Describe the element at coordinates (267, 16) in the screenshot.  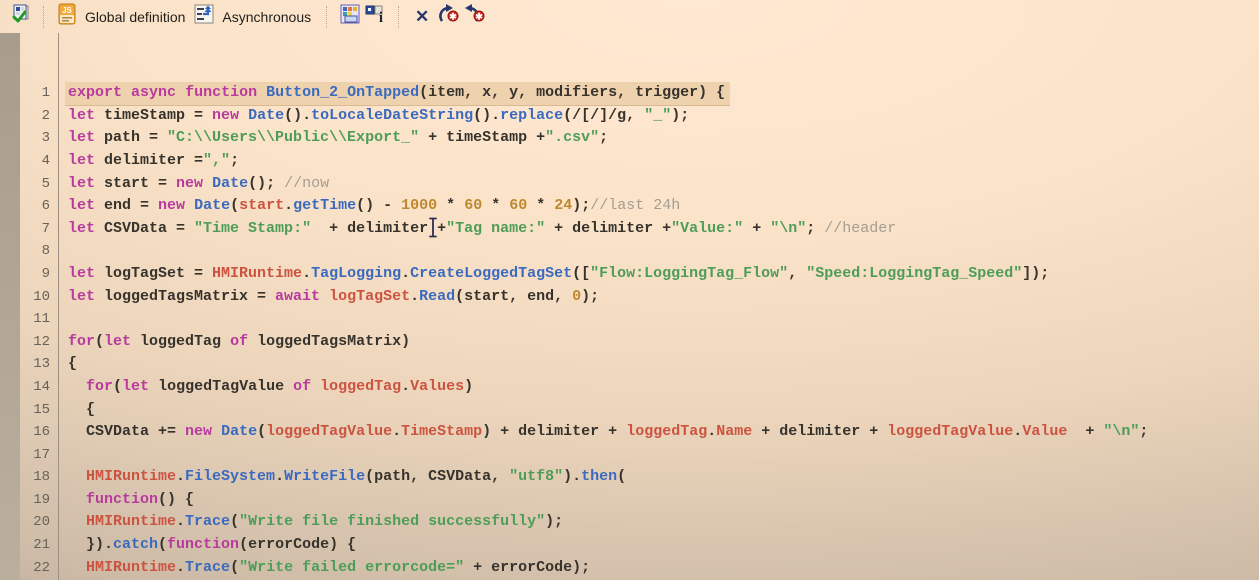
I see `asynchronous-label: Asynchronous` at that location.